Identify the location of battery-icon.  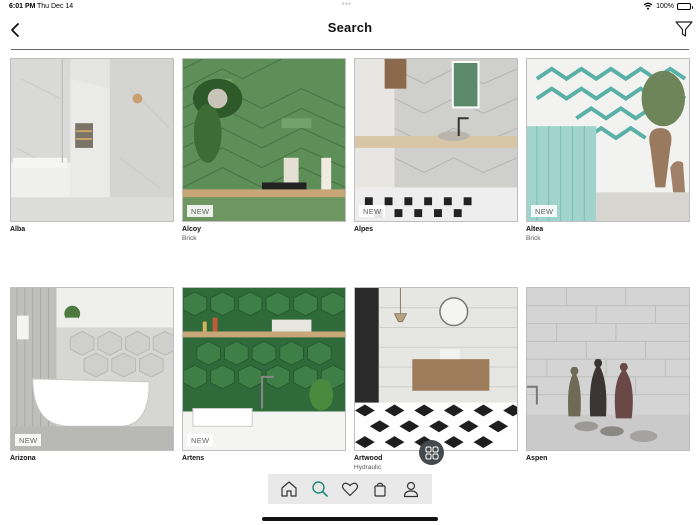
(685, 6).